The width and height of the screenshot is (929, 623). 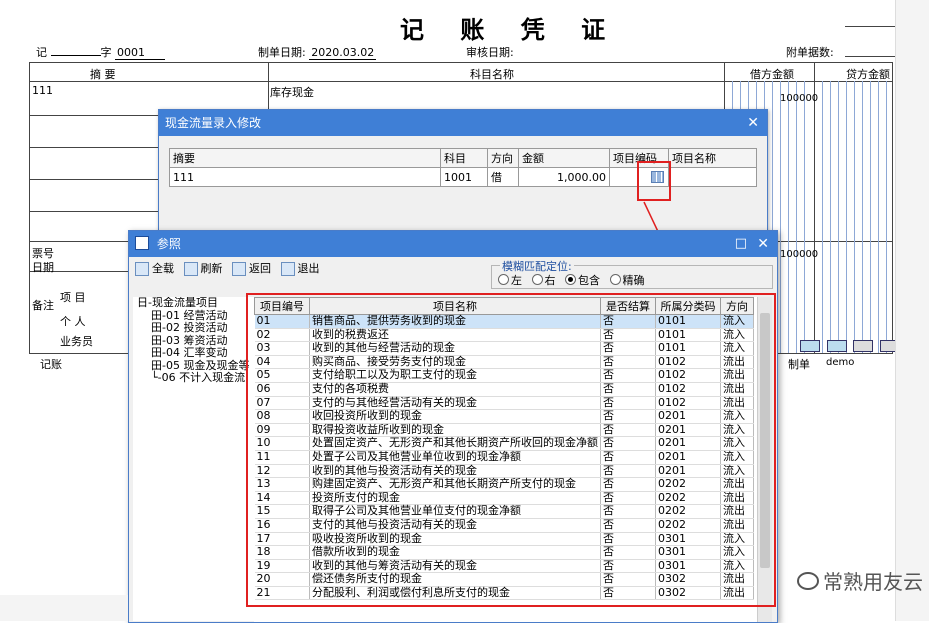 What do you see at coordinates (75, 55) in the screenshot?
I see `voucher-type-field` at bounding box center [75, 55].